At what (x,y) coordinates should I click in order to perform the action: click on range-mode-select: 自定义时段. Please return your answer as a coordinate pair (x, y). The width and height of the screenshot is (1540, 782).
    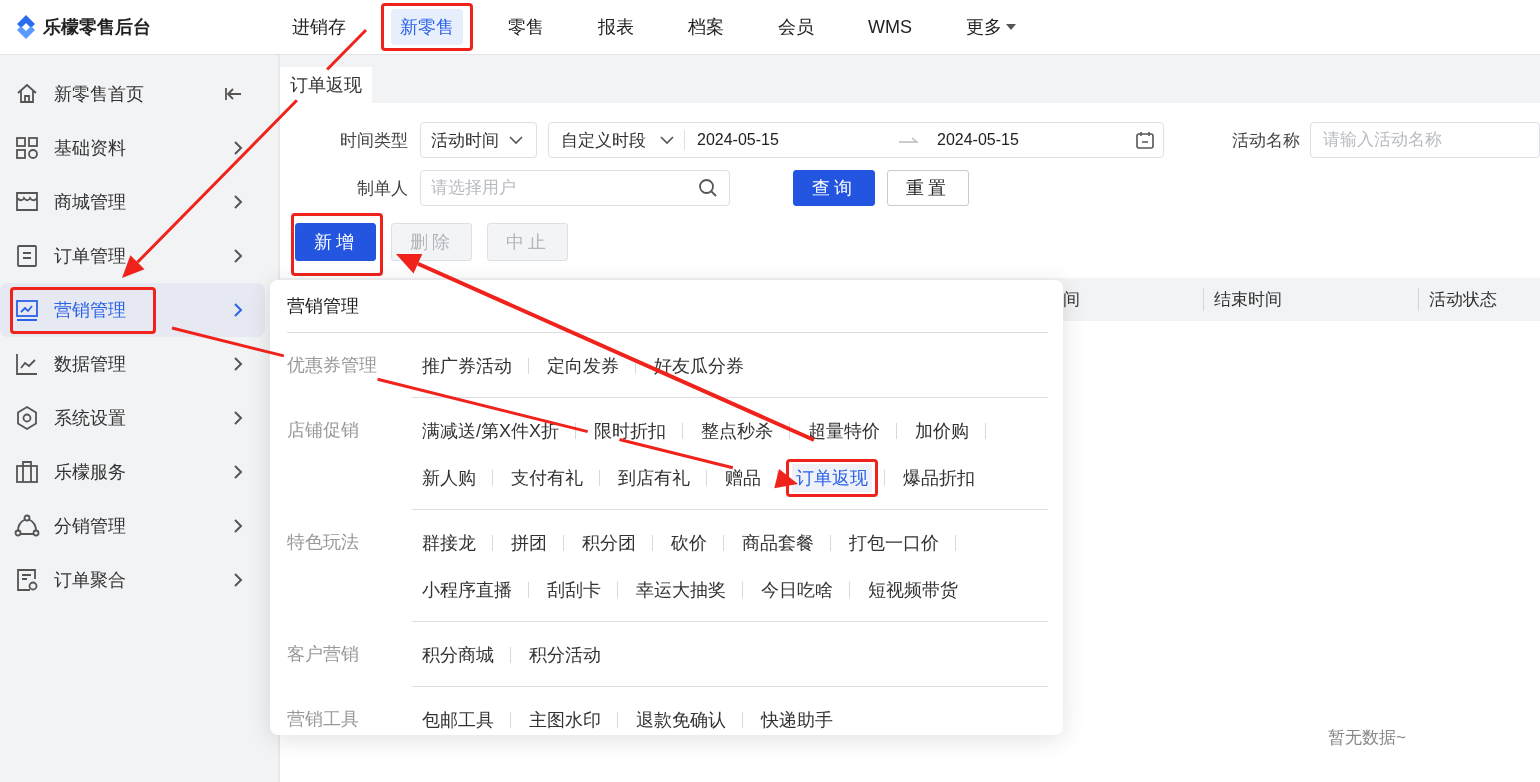
    Looking at the image, I should click on (617, 140).